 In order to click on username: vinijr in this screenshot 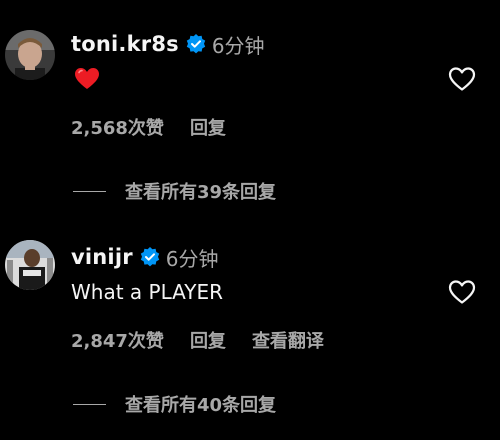, I will do `click(102, 257)`.